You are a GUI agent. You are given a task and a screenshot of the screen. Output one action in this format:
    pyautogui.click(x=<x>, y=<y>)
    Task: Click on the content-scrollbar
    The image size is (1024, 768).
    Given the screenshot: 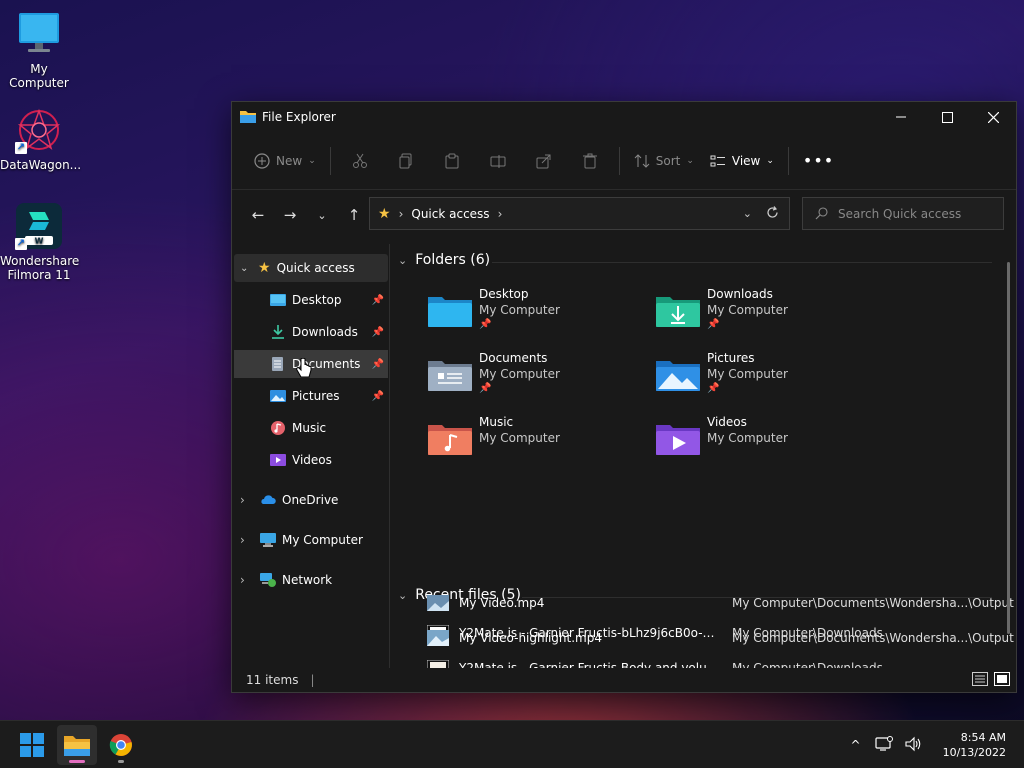 What is the action you would take?
    pyautogui.click(x=1008, y=448)
    